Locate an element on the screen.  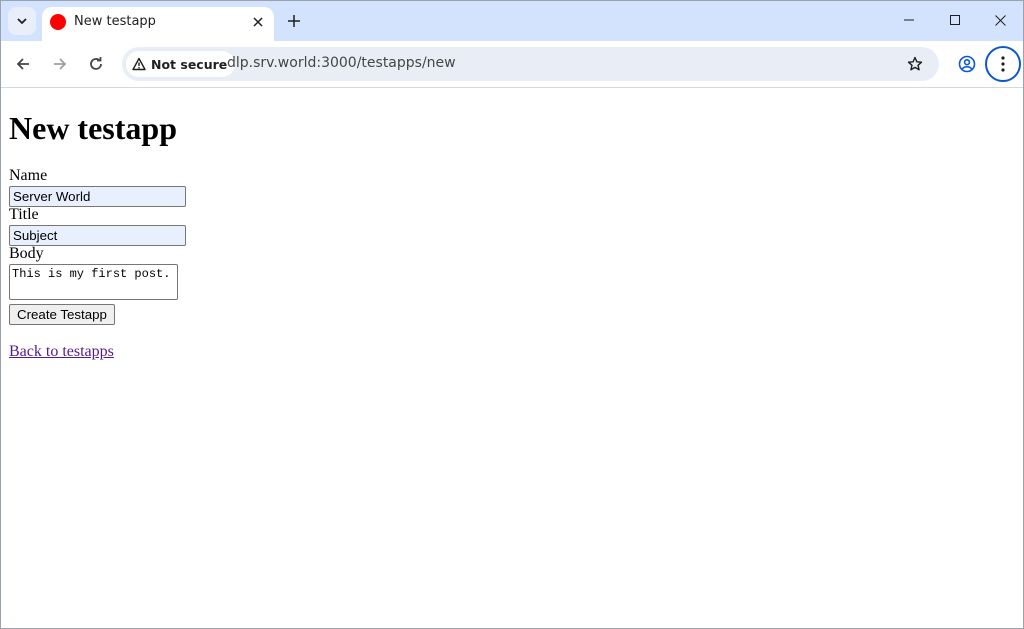
title-label: Title is located at coordinates (24, 214).